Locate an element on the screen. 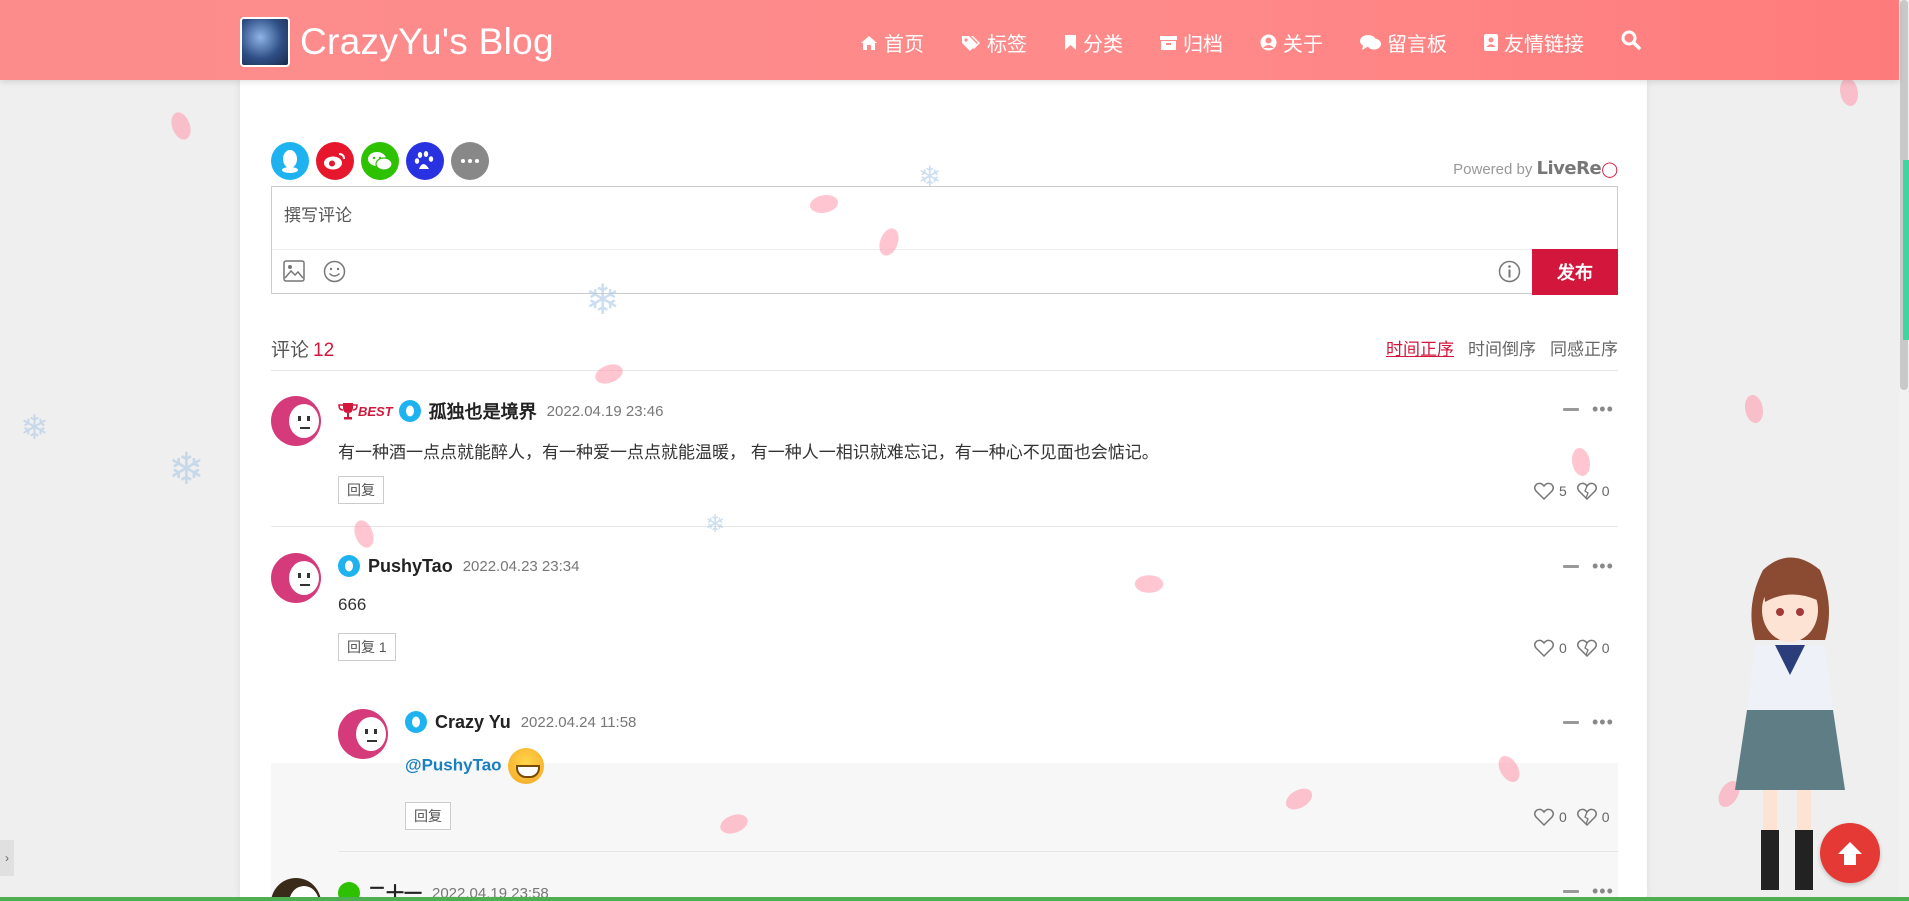  sort-time-desc: 时间倒序 is located at coordinates (1502, 347).